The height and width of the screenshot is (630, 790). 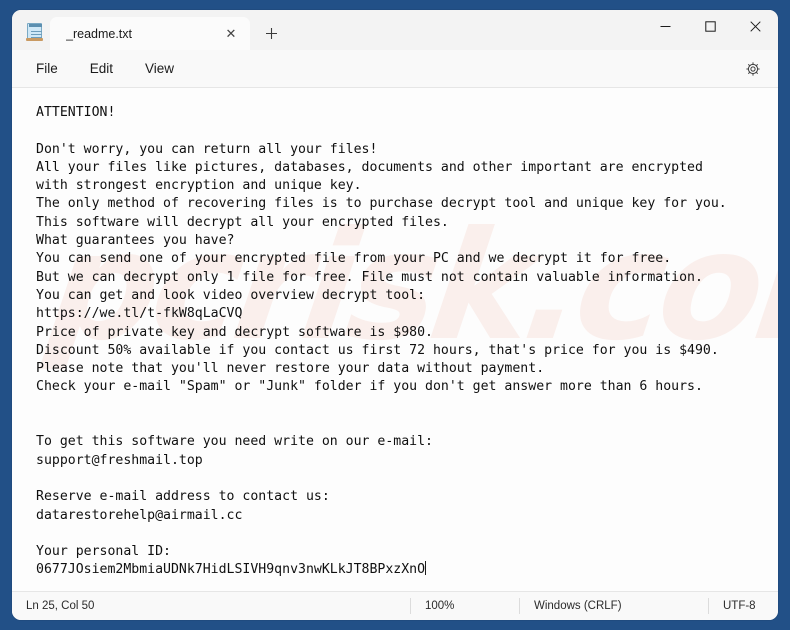 I want to click on statusbar: Ln 25, Col 50 100% Windows (CRLF) UTF-8, so click(x=395, y=605).